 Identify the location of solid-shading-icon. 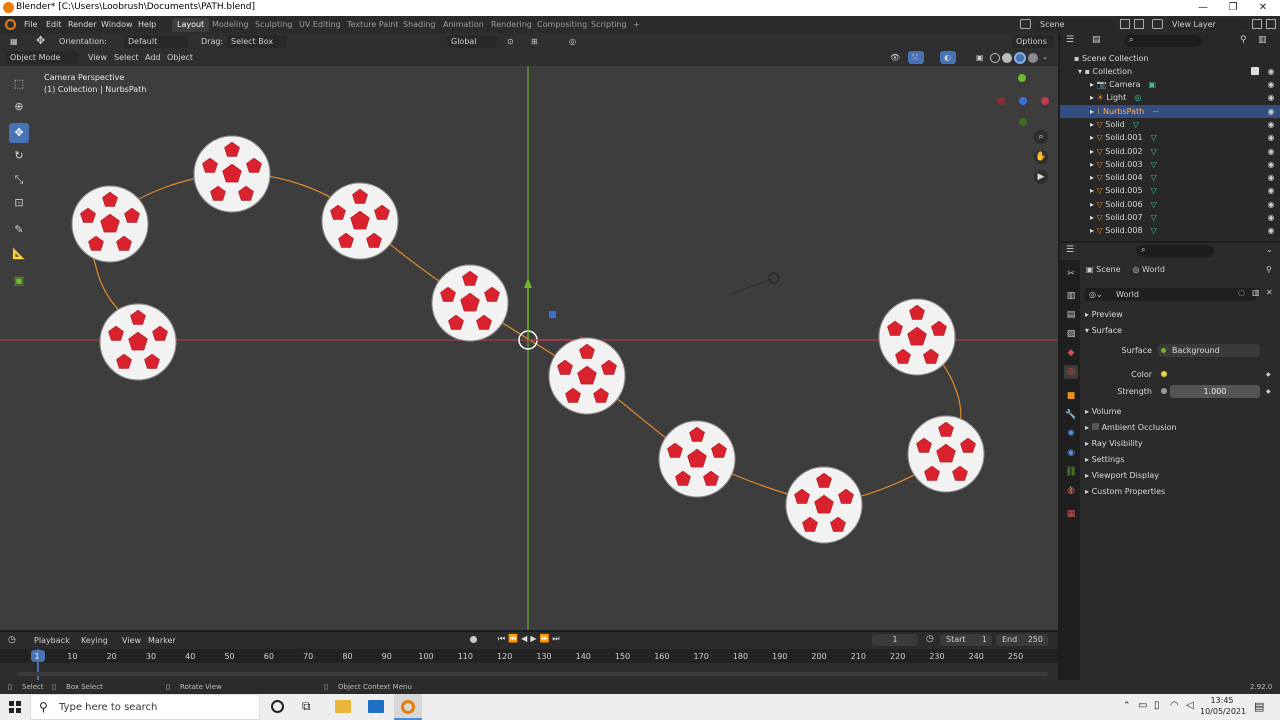
(1007, 58).